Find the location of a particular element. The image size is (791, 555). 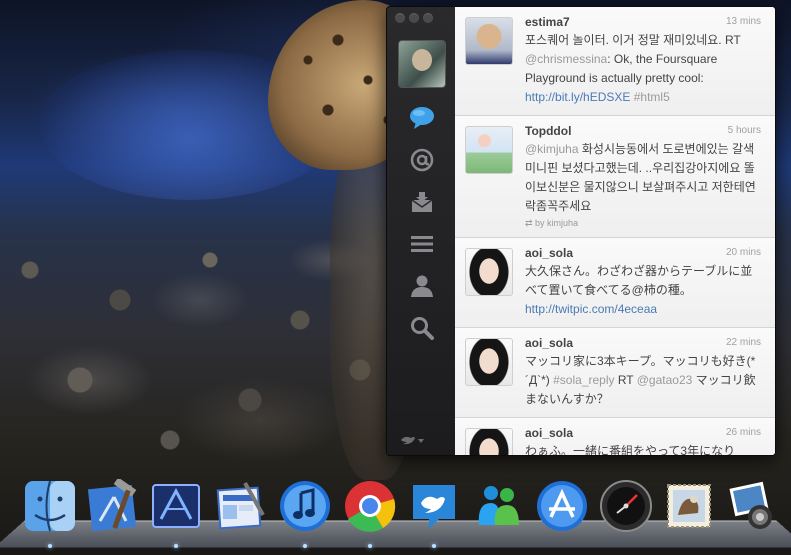

twitter-bird-menu-icon is located at coordinates (412, 441).